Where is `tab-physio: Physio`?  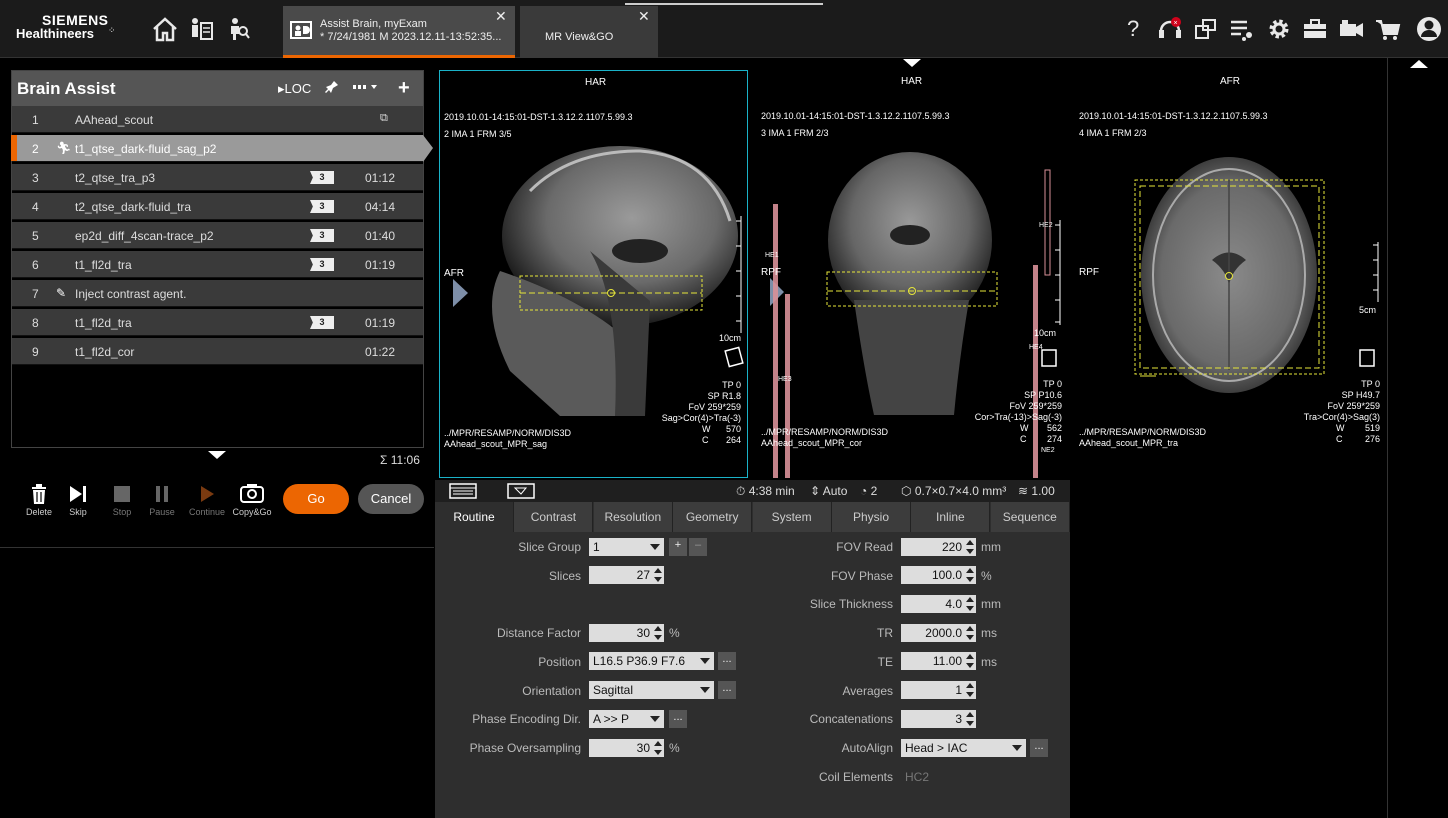
tab-physio: Physio is located at coordinates (871, 517).